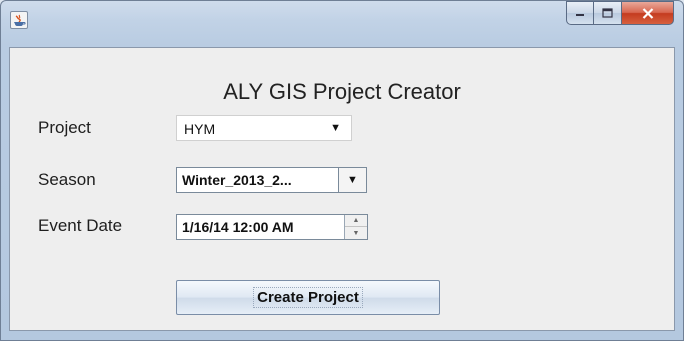 The width and height of the screenshot is (684, 341). I want to click on create-project-label: Create Project, so click(308, 297).